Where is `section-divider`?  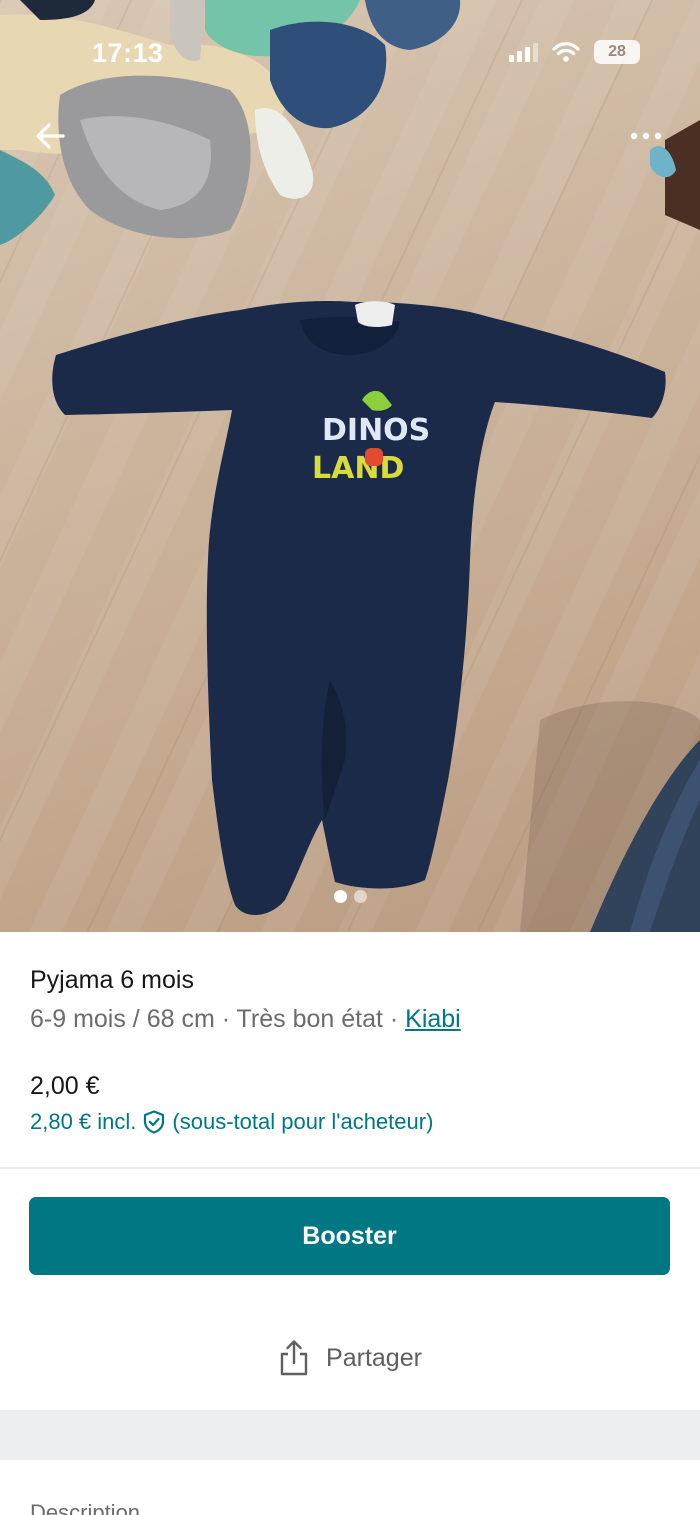 section-divider is located at coordinates (350, 1168).